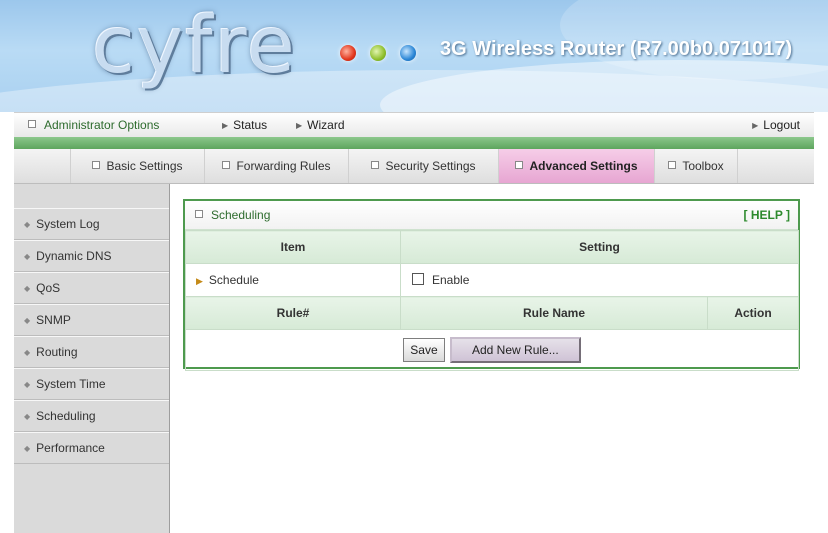  I want to click on tab-label: Forwarding Rules, so click(283, 166).